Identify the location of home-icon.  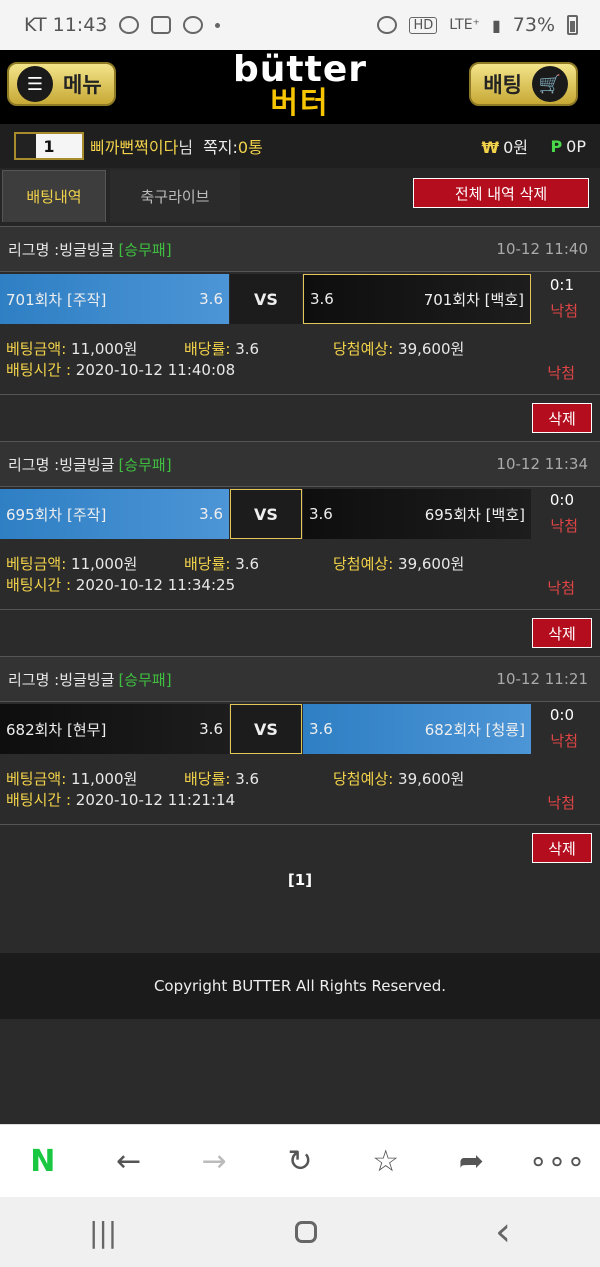
(306, 1232).